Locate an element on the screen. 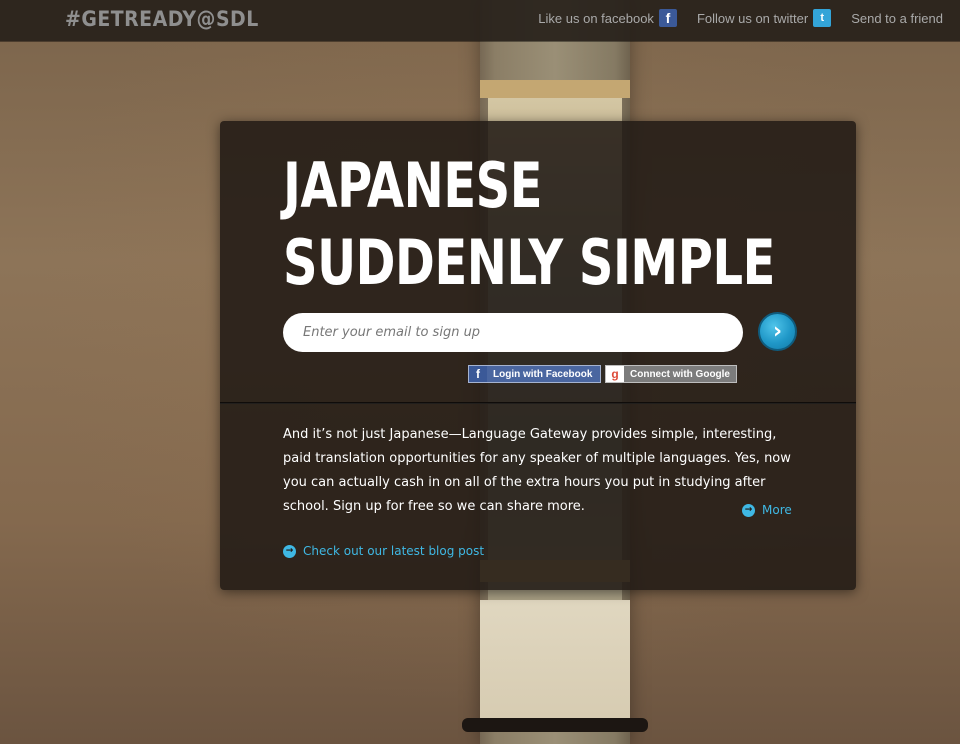  login-with-facebook-button: f Login with Facebook is located at coordinates (534, 374).